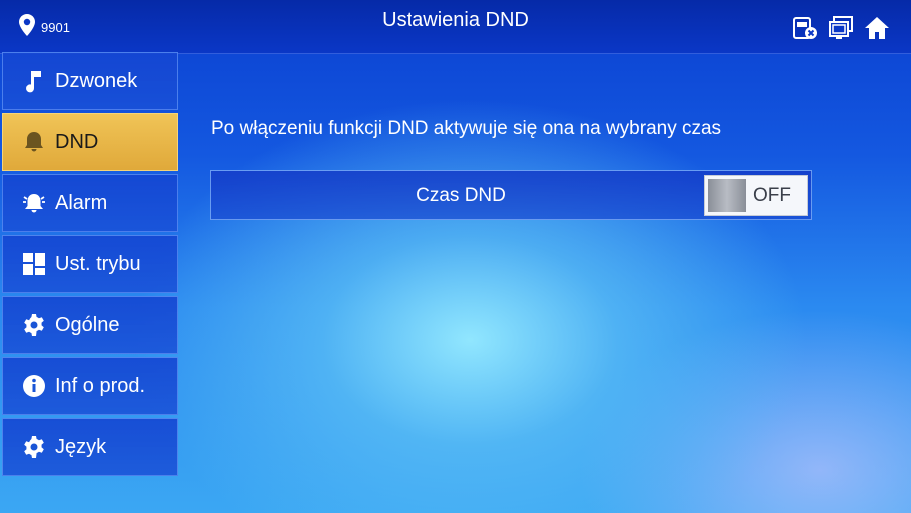 The image size is (911, 513). I want to click on sidebar-item-label: Dzwonek, so click(96, 80).